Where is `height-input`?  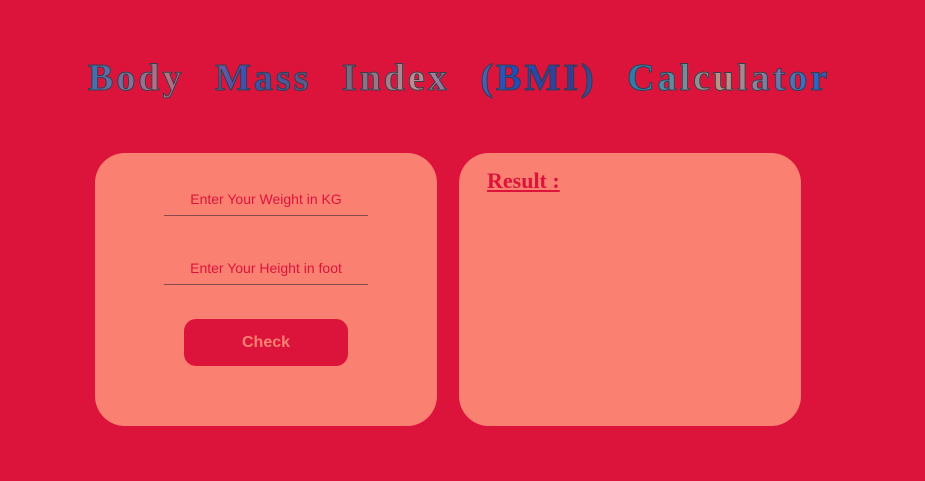 height-input is located at coordinates (266, 268).